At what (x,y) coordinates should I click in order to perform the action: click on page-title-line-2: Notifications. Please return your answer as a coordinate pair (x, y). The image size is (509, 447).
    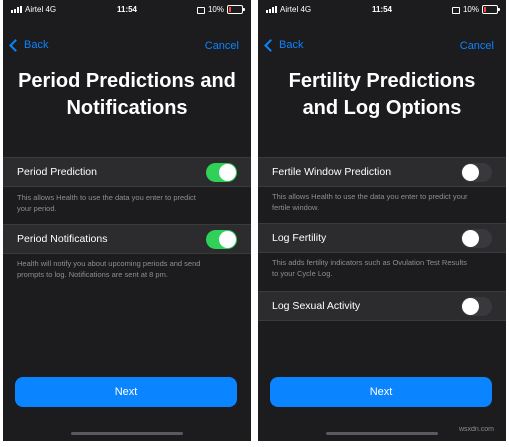
    Looking at the image, I should click on (127, 108).